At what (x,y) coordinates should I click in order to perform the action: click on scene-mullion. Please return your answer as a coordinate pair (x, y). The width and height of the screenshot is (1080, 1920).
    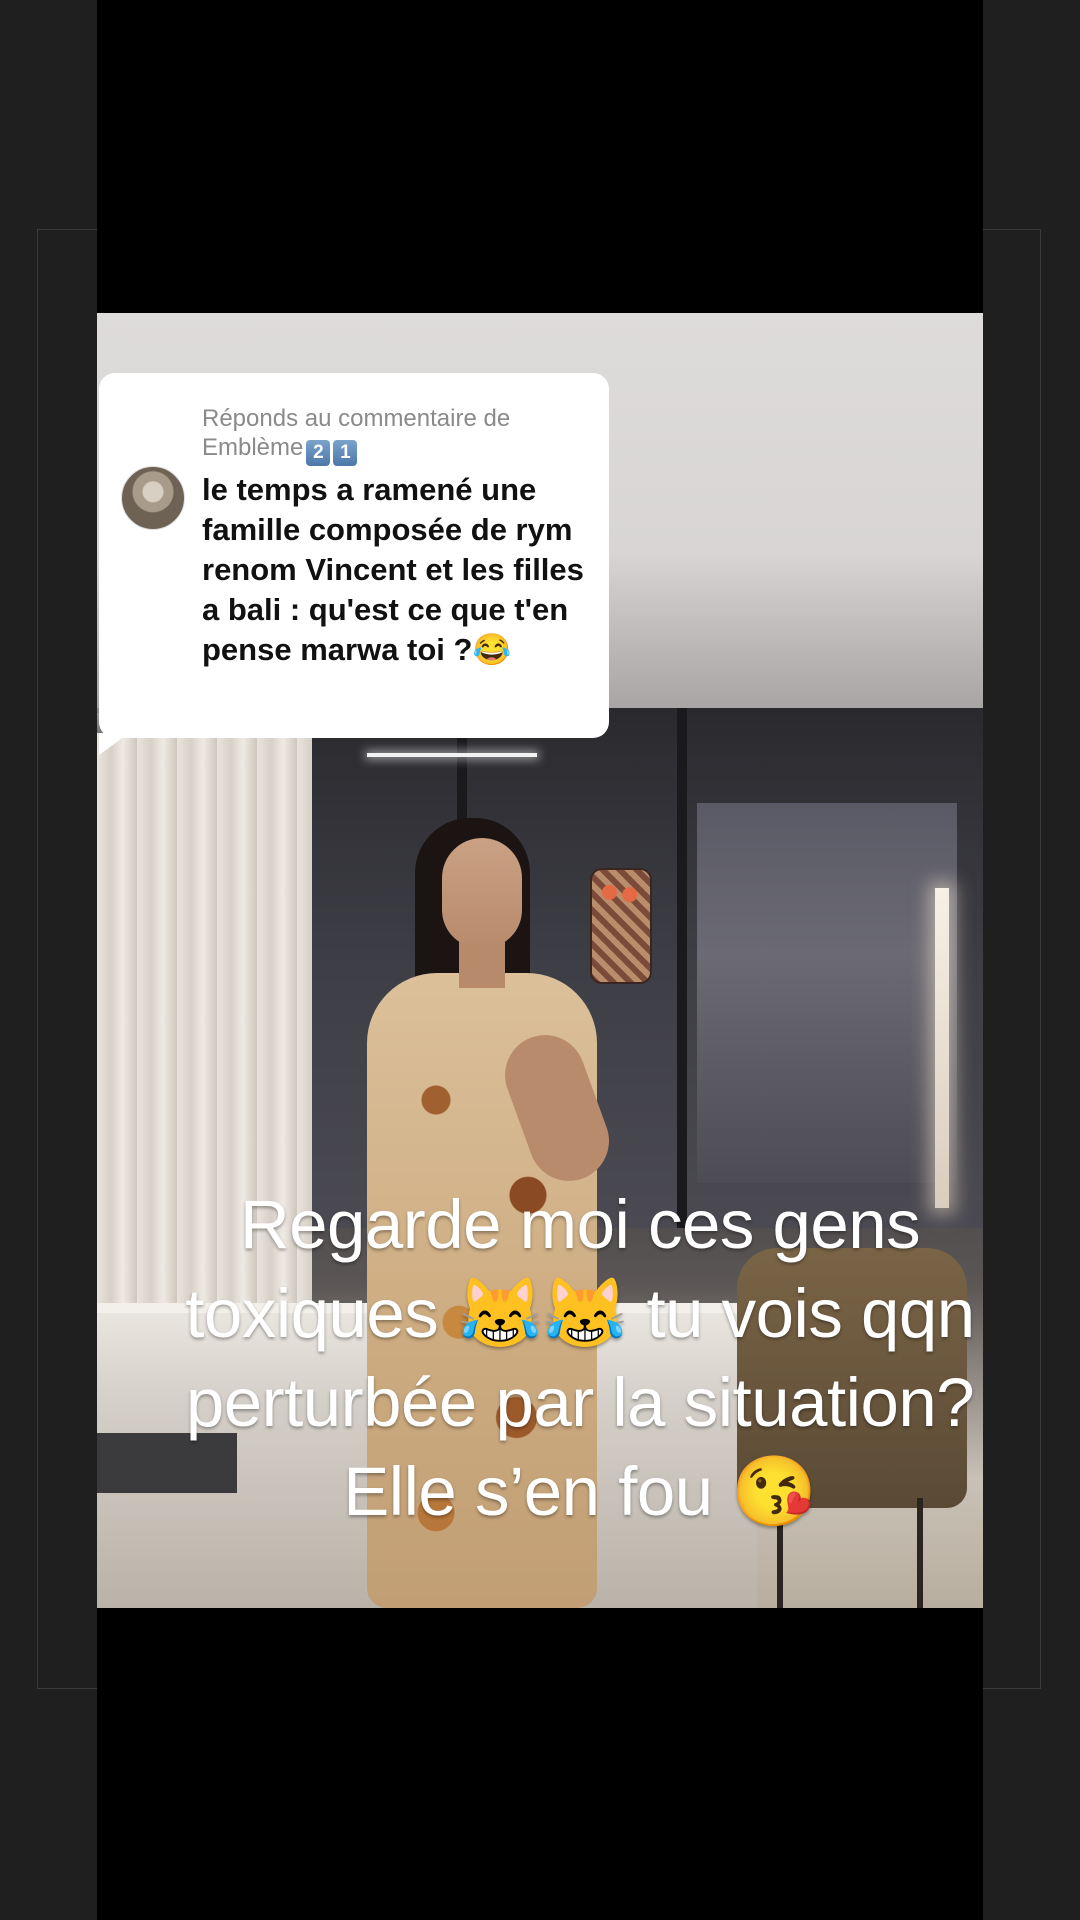
    Looking at the image, I should click on (682, 968).